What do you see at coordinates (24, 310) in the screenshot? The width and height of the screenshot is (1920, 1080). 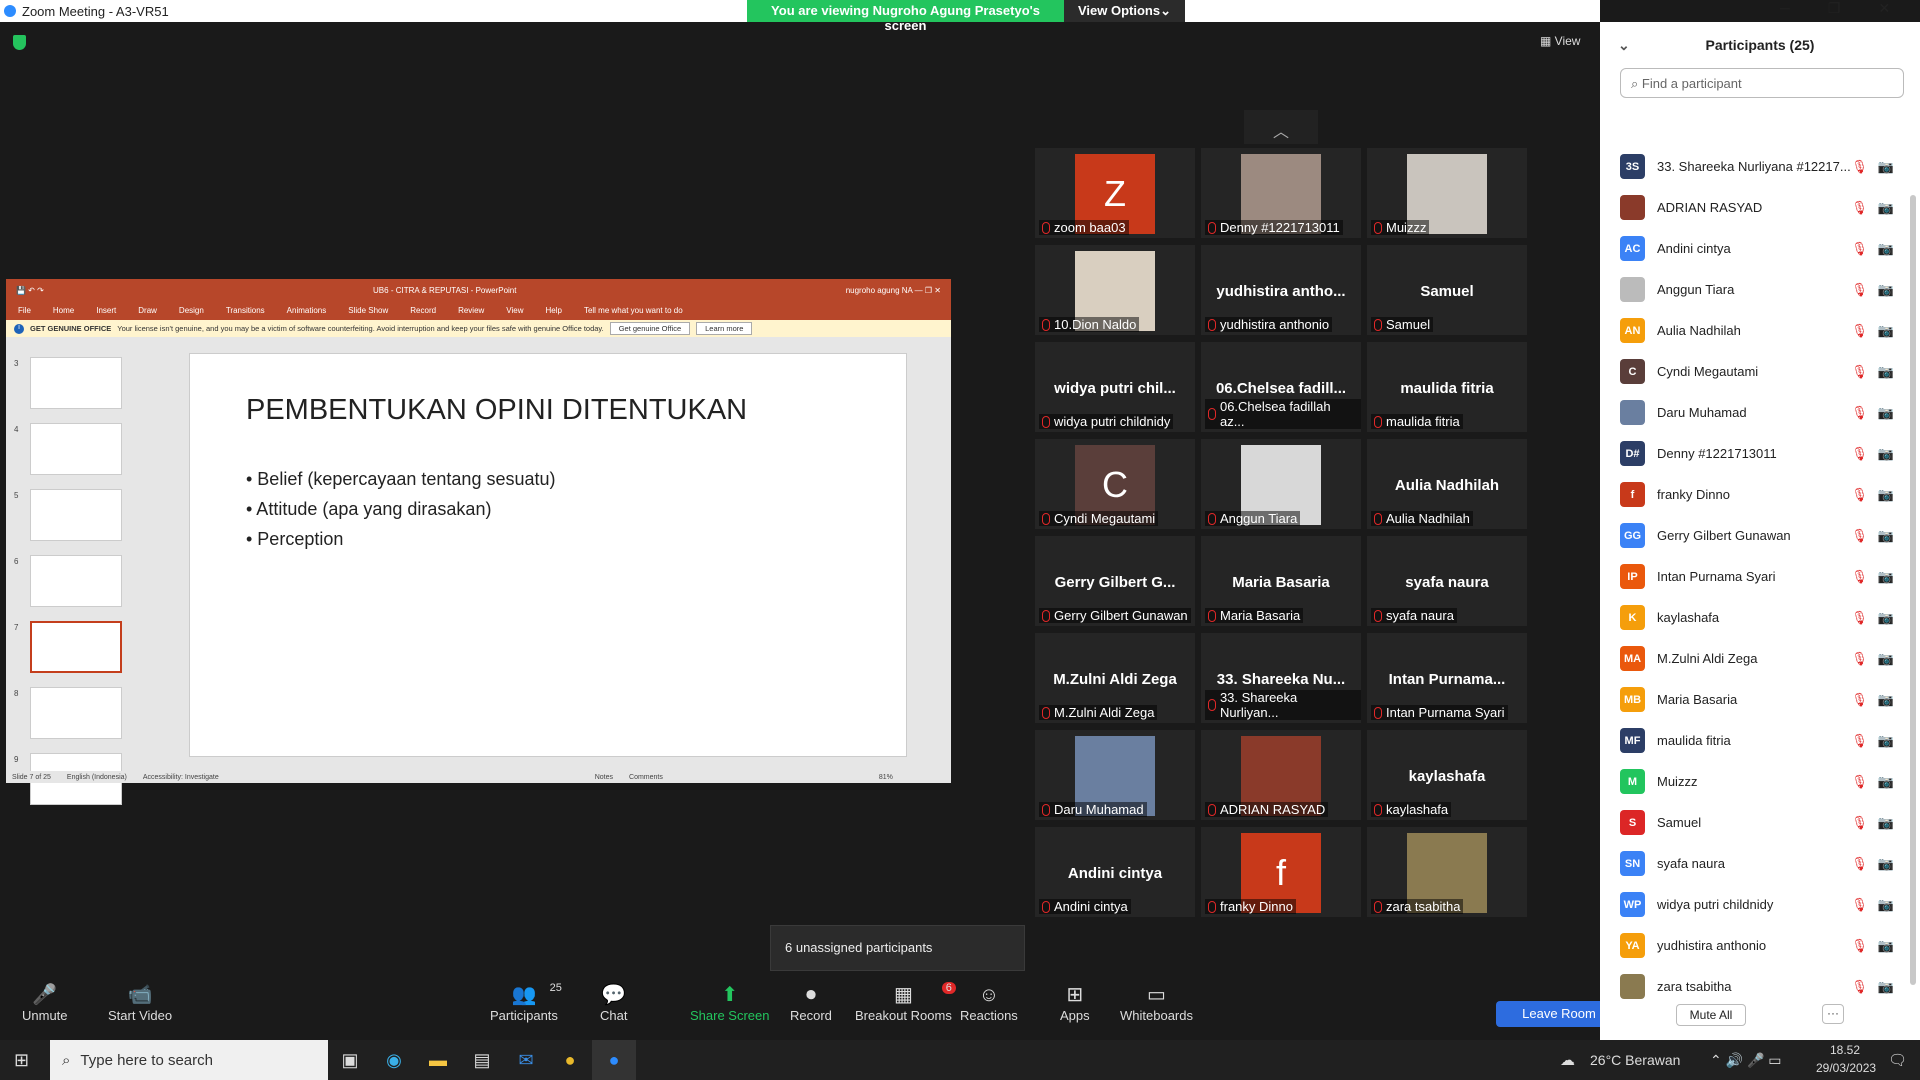 I see `ppt-tab: File` at bounding box center [24, 310].